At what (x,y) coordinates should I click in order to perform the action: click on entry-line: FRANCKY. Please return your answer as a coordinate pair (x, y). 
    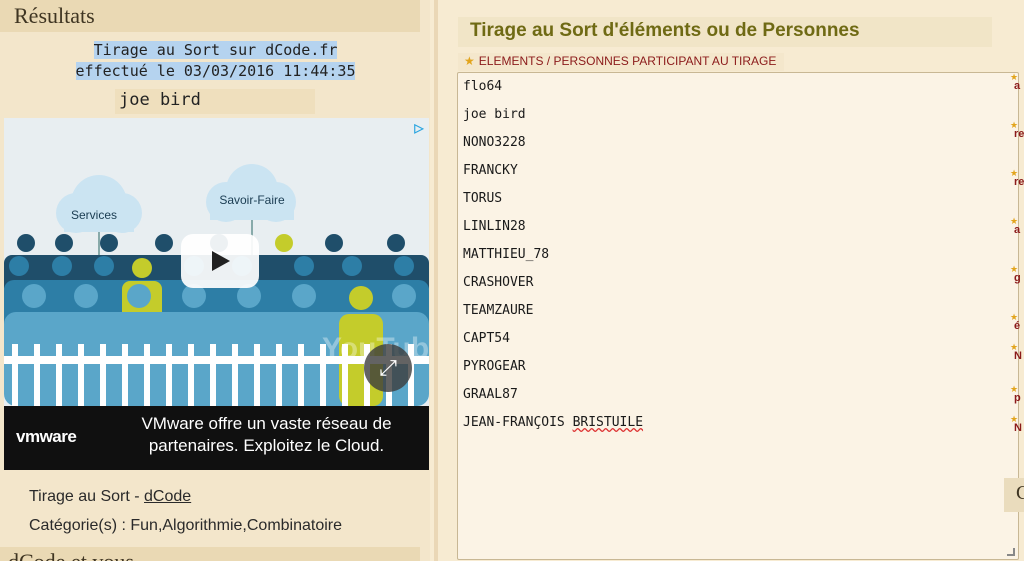
    Looking at the image, I should click on (490, 170).